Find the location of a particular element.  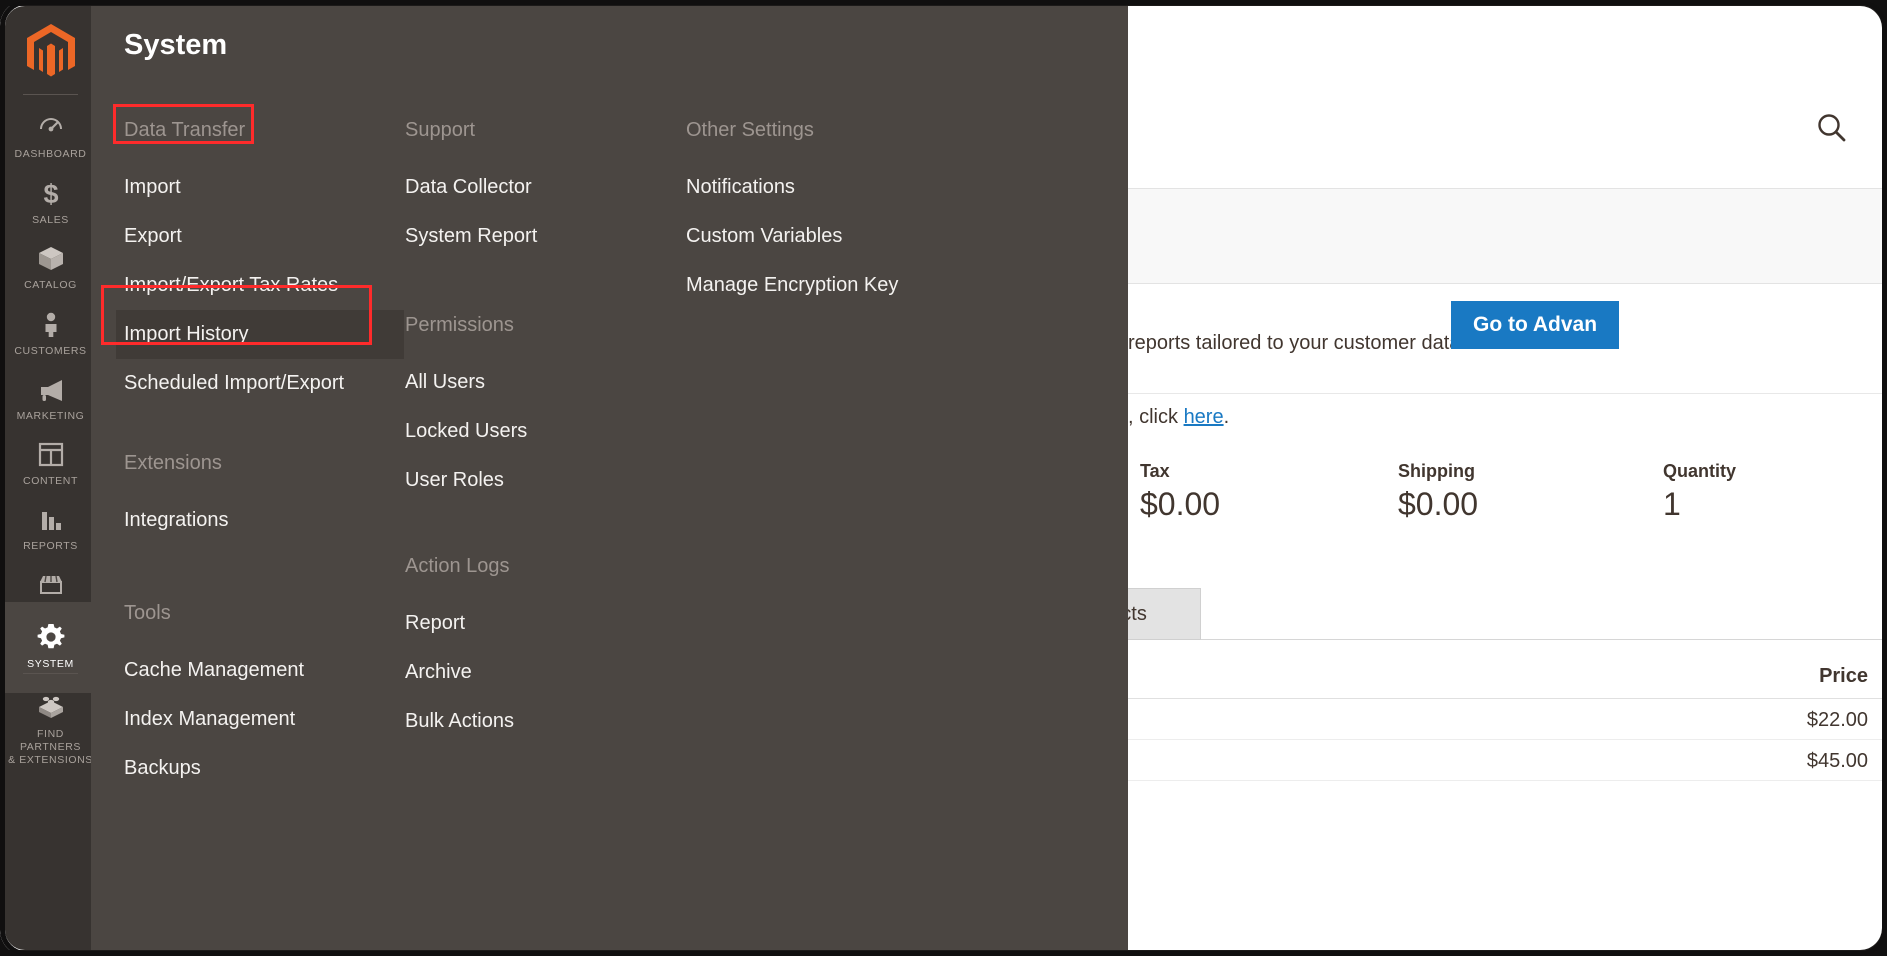

menu-item-manage-encryption-key: Manage Encryption Key is located at coordinates (836, 285).